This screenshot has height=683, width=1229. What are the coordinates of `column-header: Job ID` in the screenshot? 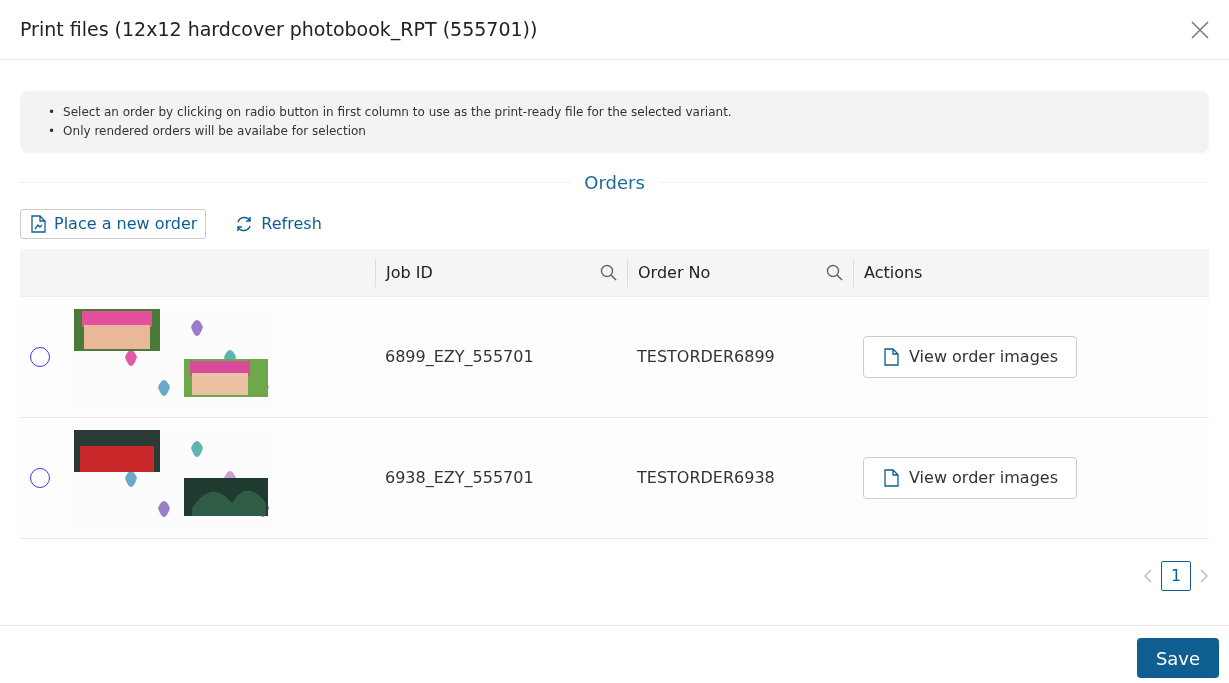 It's located at (409, 272).